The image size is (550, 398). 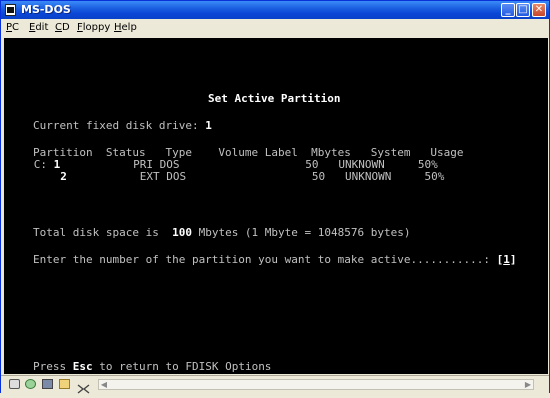 What do you see at coordinates (528, 384) in the screenshot?
I see `scroll-right-arrow: ▶` at bounding box center [528, 384].